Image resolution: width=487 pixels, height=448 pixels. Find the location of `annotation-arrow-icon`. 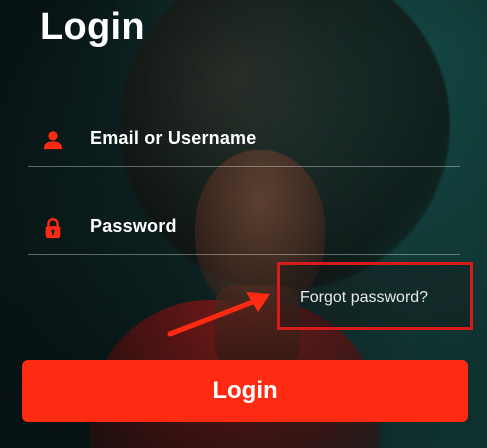

annotation-arrow-icon is located at coordinates (218, 314).